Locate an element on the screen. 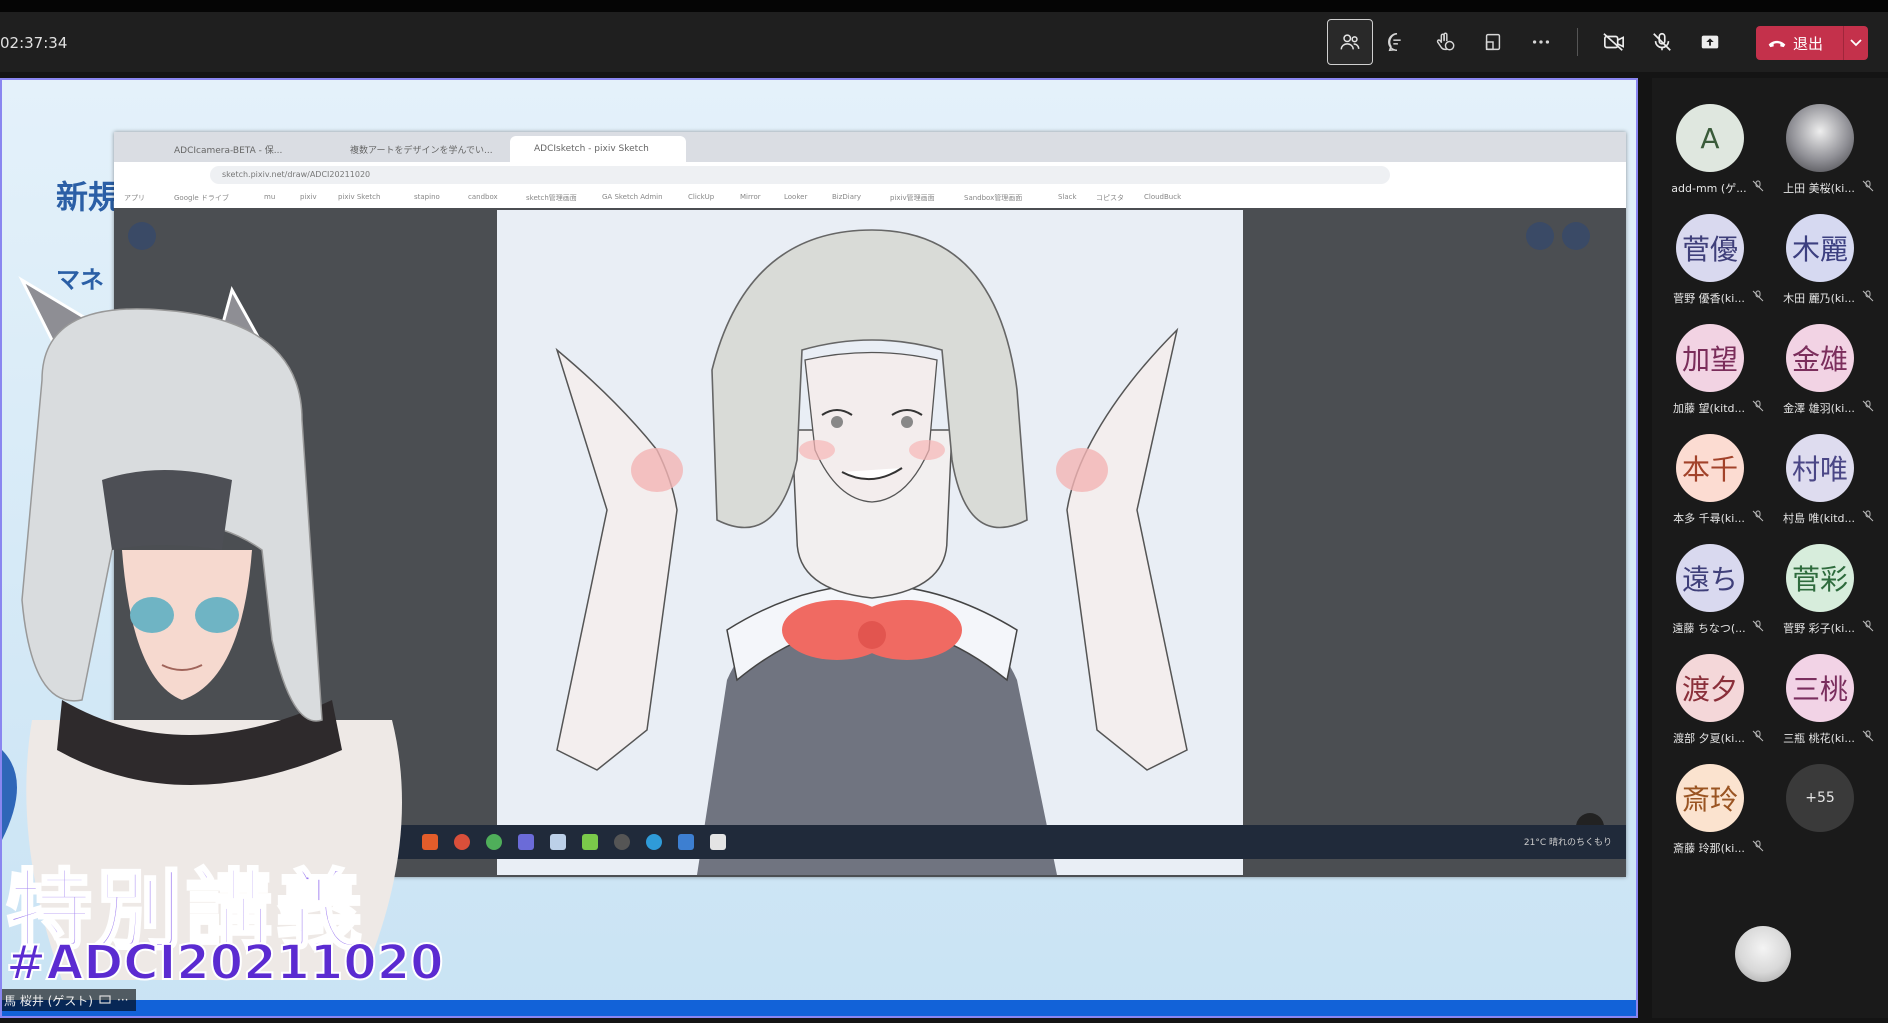  bookmark: コピスタ is located at coordinates (1110, 198).